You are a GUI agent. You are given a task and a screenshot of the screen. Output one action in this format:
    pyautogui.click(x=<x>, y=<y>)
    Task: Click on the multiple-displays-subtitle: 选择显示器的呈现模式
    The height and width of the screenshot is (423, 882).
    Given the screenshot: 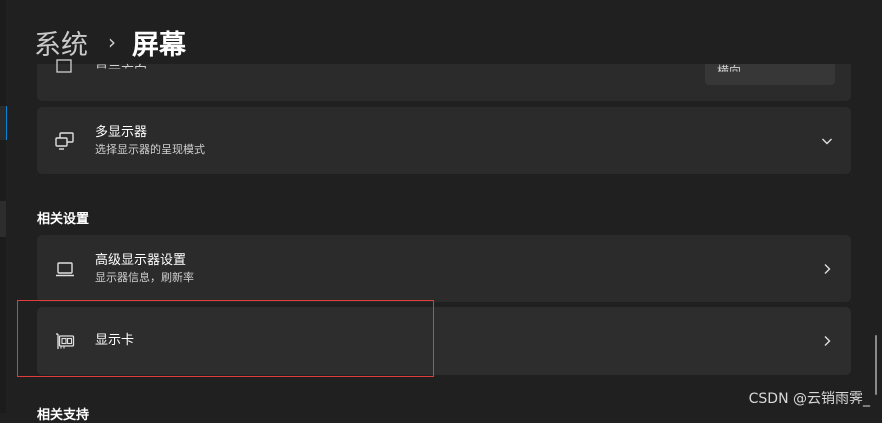 What is the action you would take?
    pyautogui.click(x=150, y=149)
    